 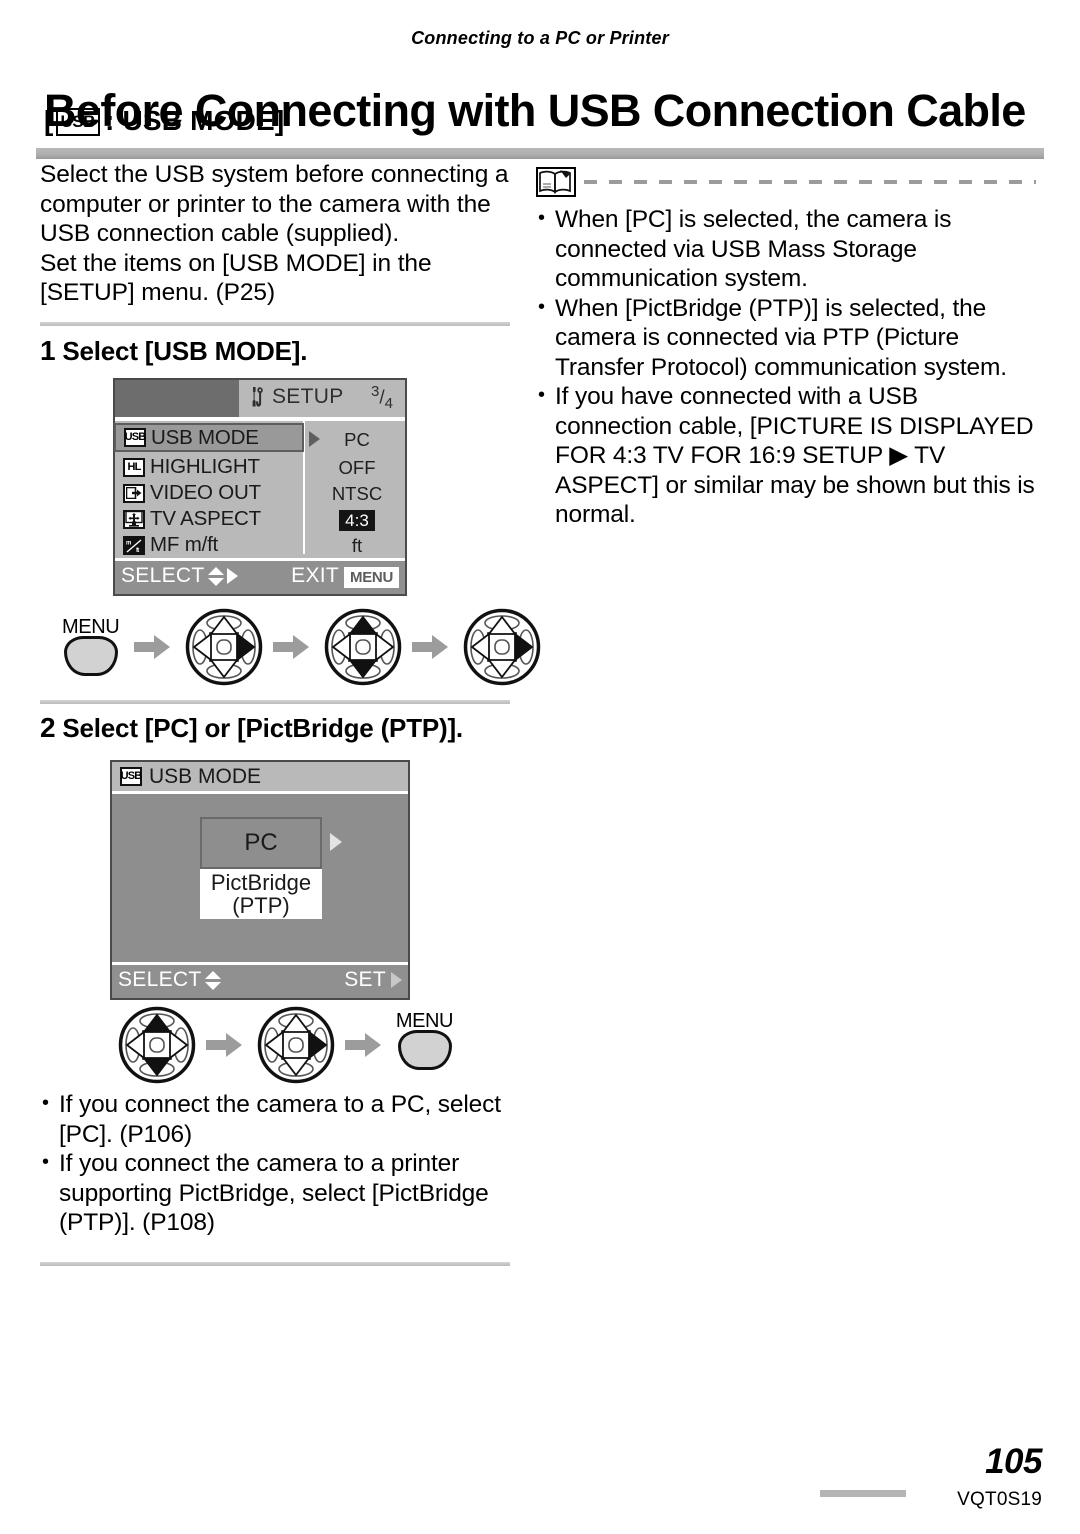 I want to click on wrench-icon, so click(x=257, y=397).